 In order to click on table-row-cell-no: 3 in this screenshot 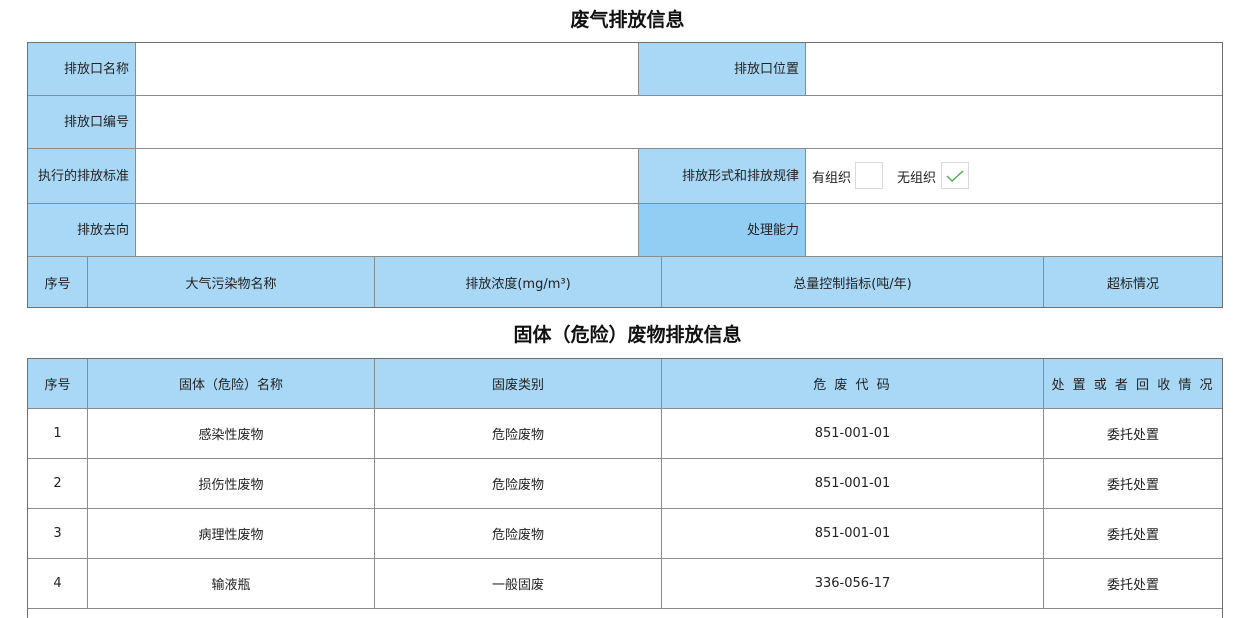, I will do `click(58, 534)`.